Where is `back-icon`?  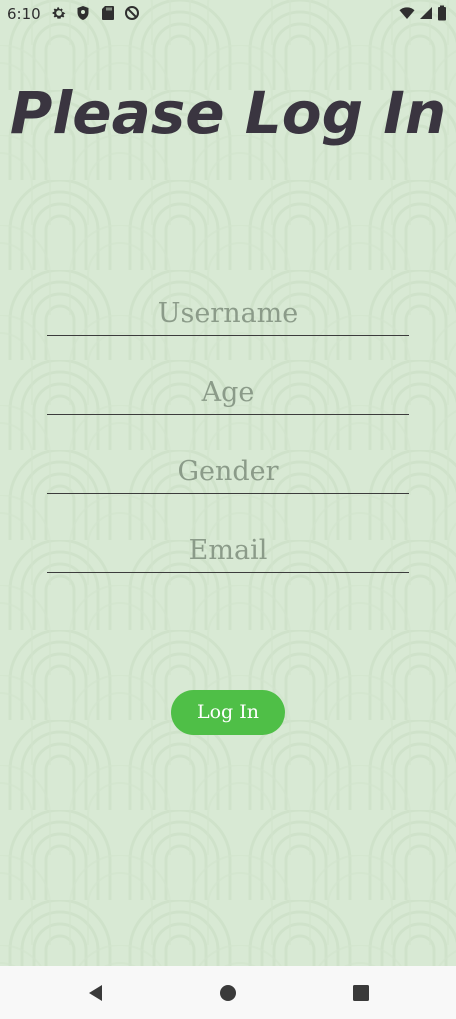
back-icon is located at coordinates (96, 993).